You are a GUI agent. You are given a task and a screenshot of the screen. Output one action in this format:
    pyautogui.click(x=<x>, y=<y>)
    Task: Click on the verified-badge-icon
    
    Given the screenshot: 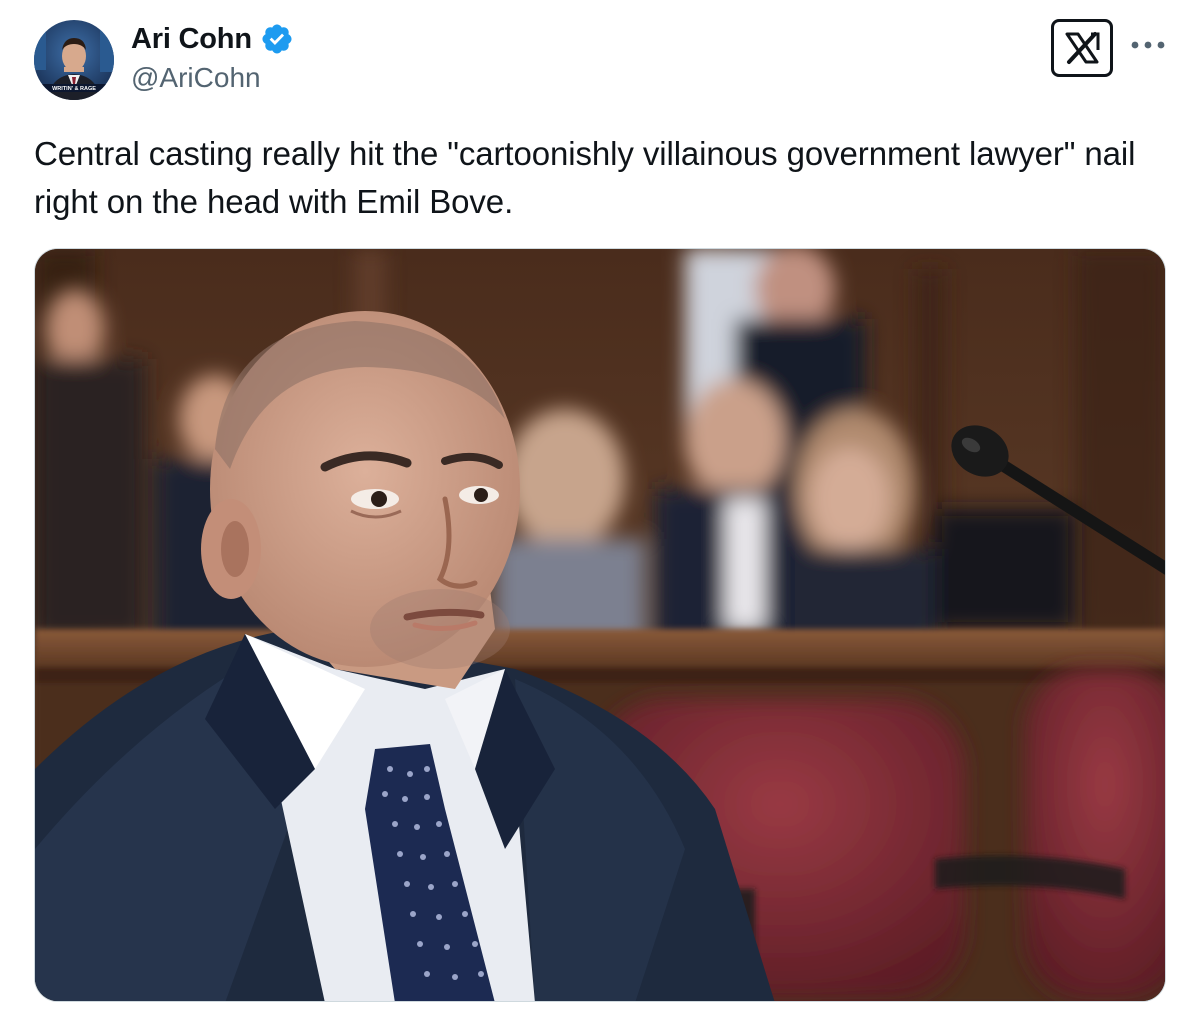 What is the action you would take?
    pyautogui.click(x=277, y=39)
    